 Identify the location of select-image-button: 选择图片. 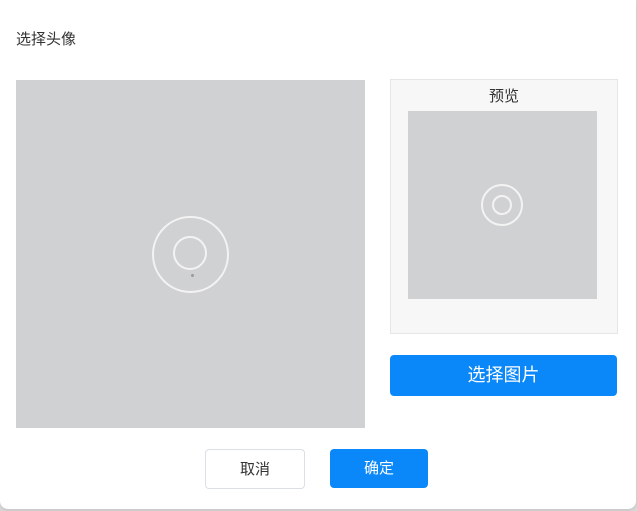
(503, 375).